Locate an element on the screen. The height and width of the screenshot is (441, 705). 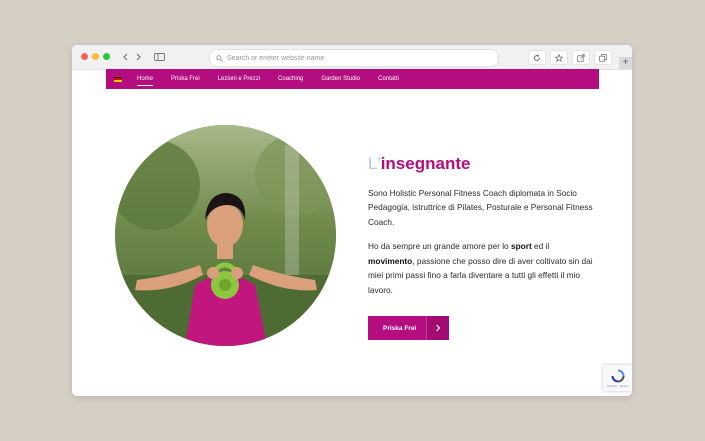
address-bar is located at coordinates (354, 58).